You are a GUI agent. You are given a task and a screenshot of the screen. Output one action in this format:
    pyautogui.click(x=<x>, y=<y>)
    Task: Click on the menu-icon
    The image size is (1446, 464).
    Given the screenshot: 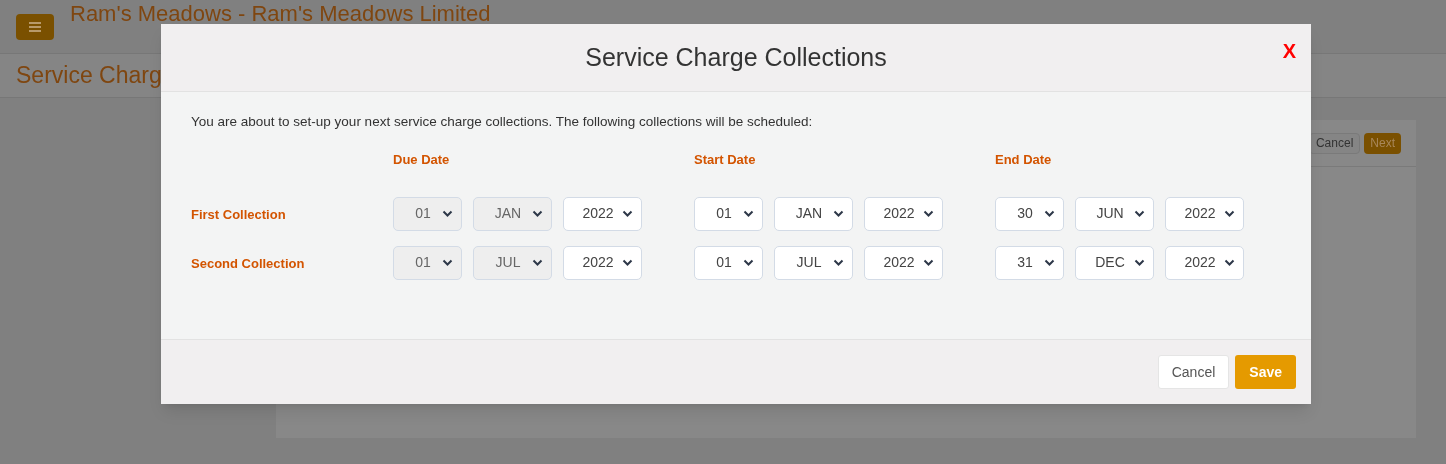 What is the action you would take?
    pyautogui.click(x=35, y=26)
    